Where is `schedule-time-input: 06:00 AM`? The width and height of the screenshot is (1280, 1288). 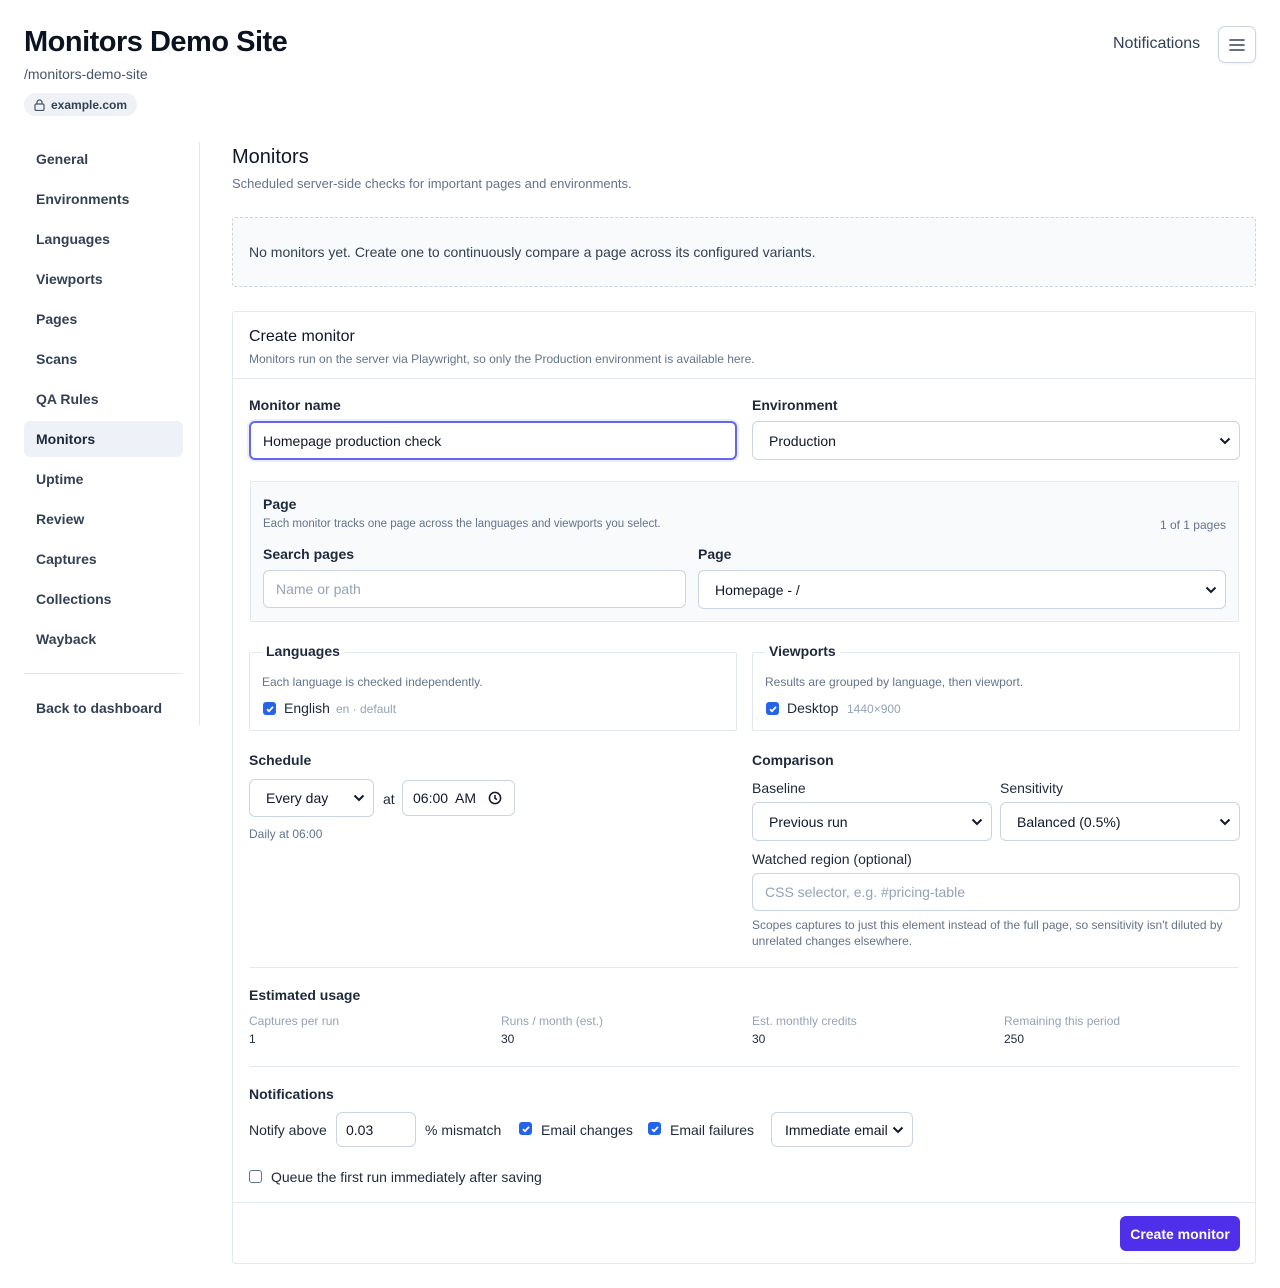 schedule-time-input: 06:00 AM is located at coordinates (458, 798).